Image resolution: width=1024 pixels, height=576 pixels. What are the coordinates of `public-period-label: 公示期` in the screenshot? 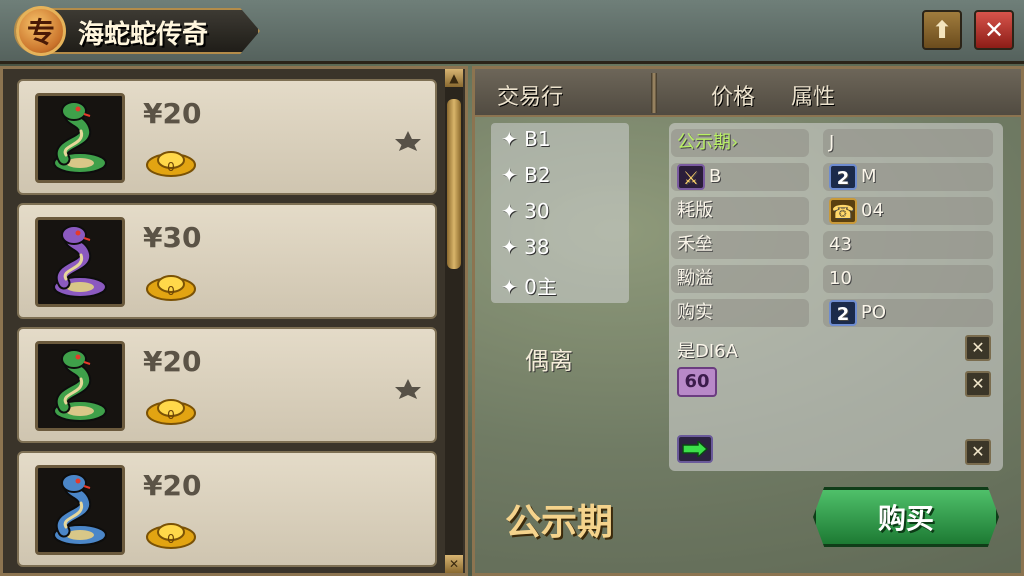 It's located at (559, 522).